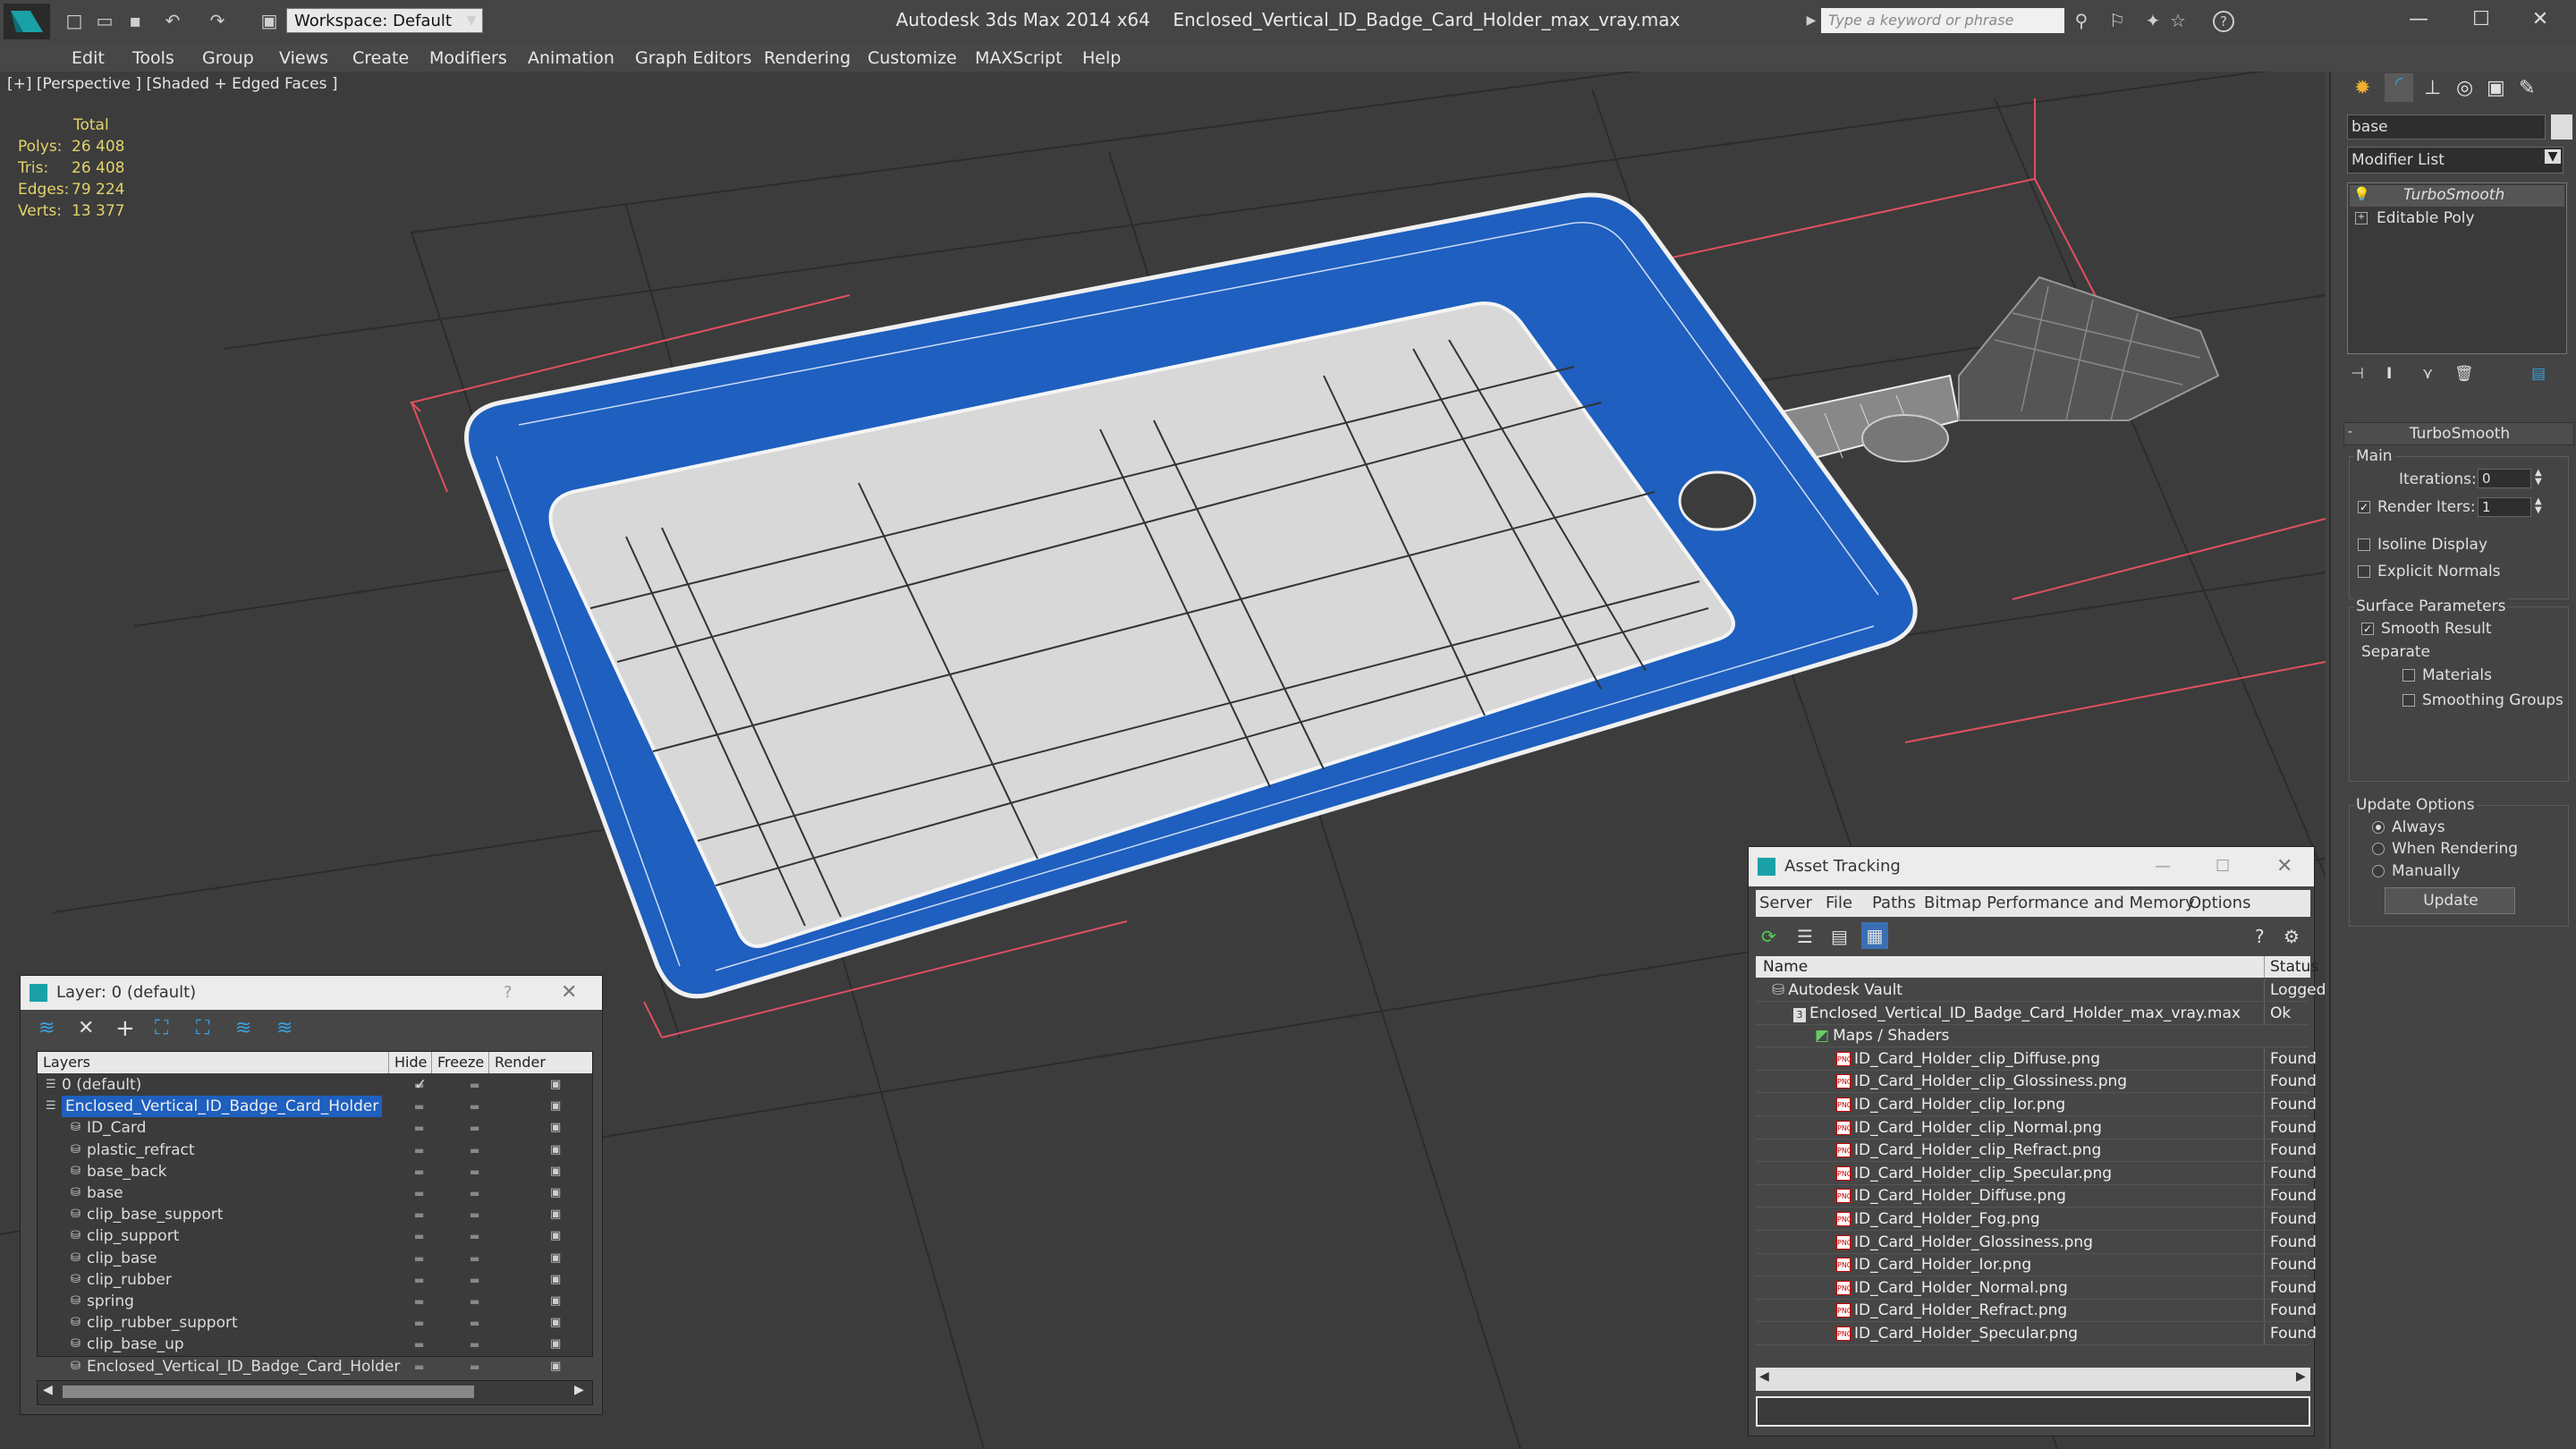  Describe the element at coordinates (315, 1214) in the screenshot. I see `layer-row: ⛁ clip_base_support ▬ ▬ ▣` at that location.